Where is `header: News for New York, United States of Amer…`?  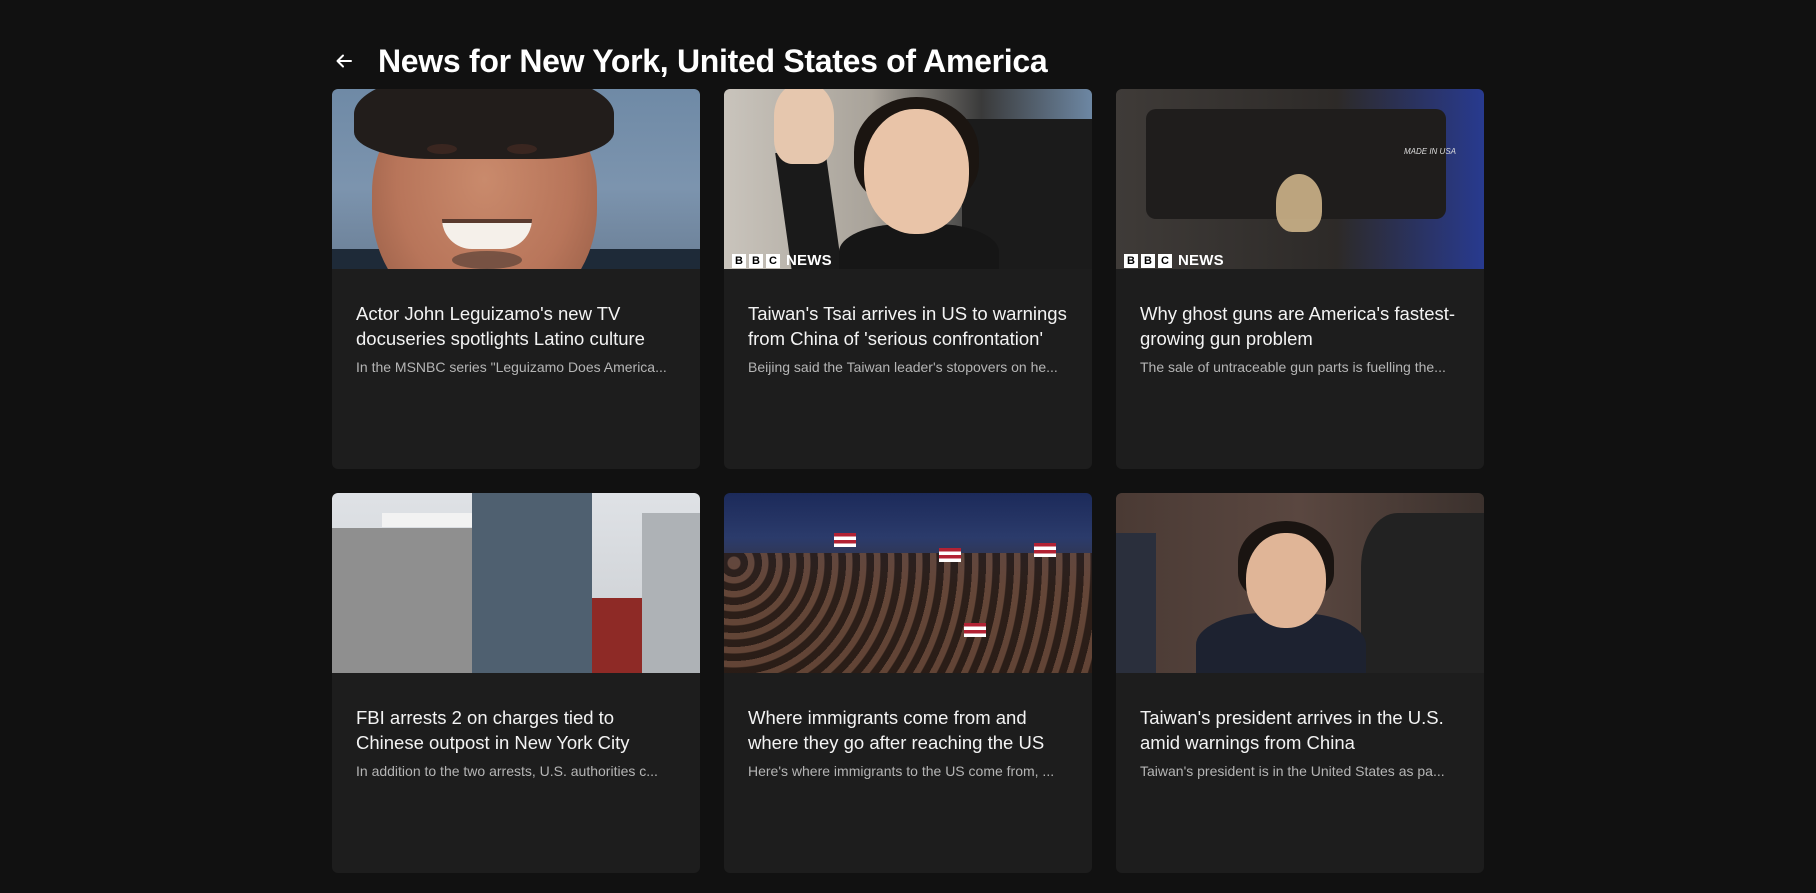
header: News for New York, United States of Amer… is located at coordinates (908, 61).